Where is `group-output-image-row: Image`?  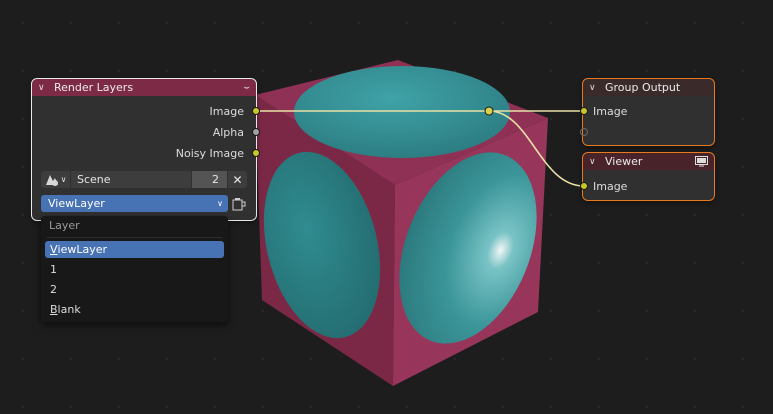 group-output-image-row: Image is located at coordinates (610, 111).